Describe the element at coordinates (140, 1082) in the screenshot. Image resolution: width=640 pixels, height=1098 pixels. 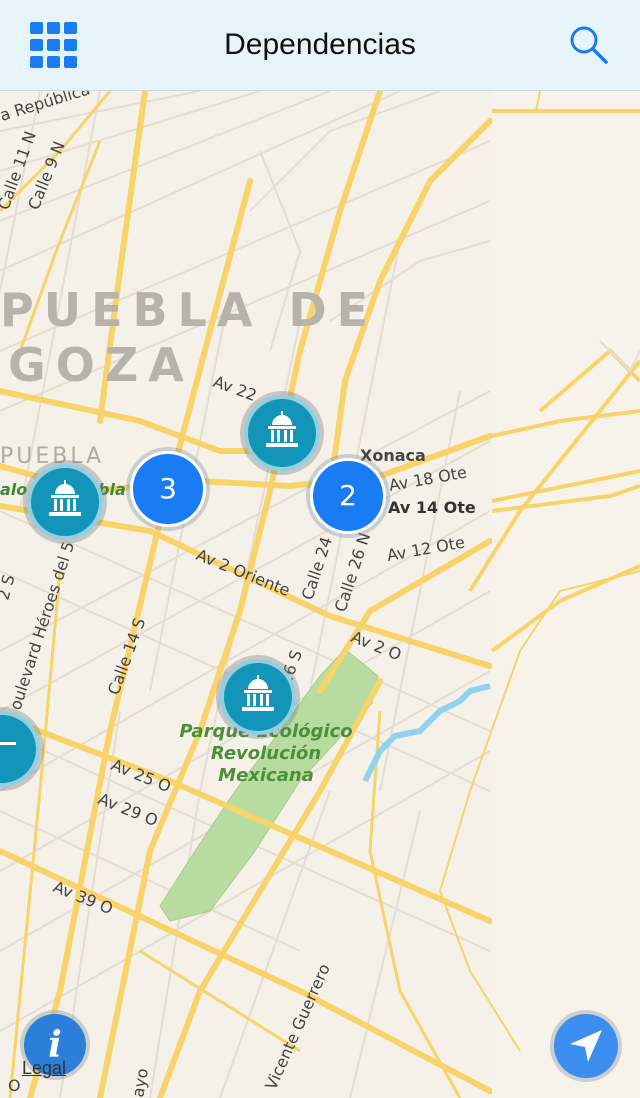
I see `street-label: ayo` at that location.